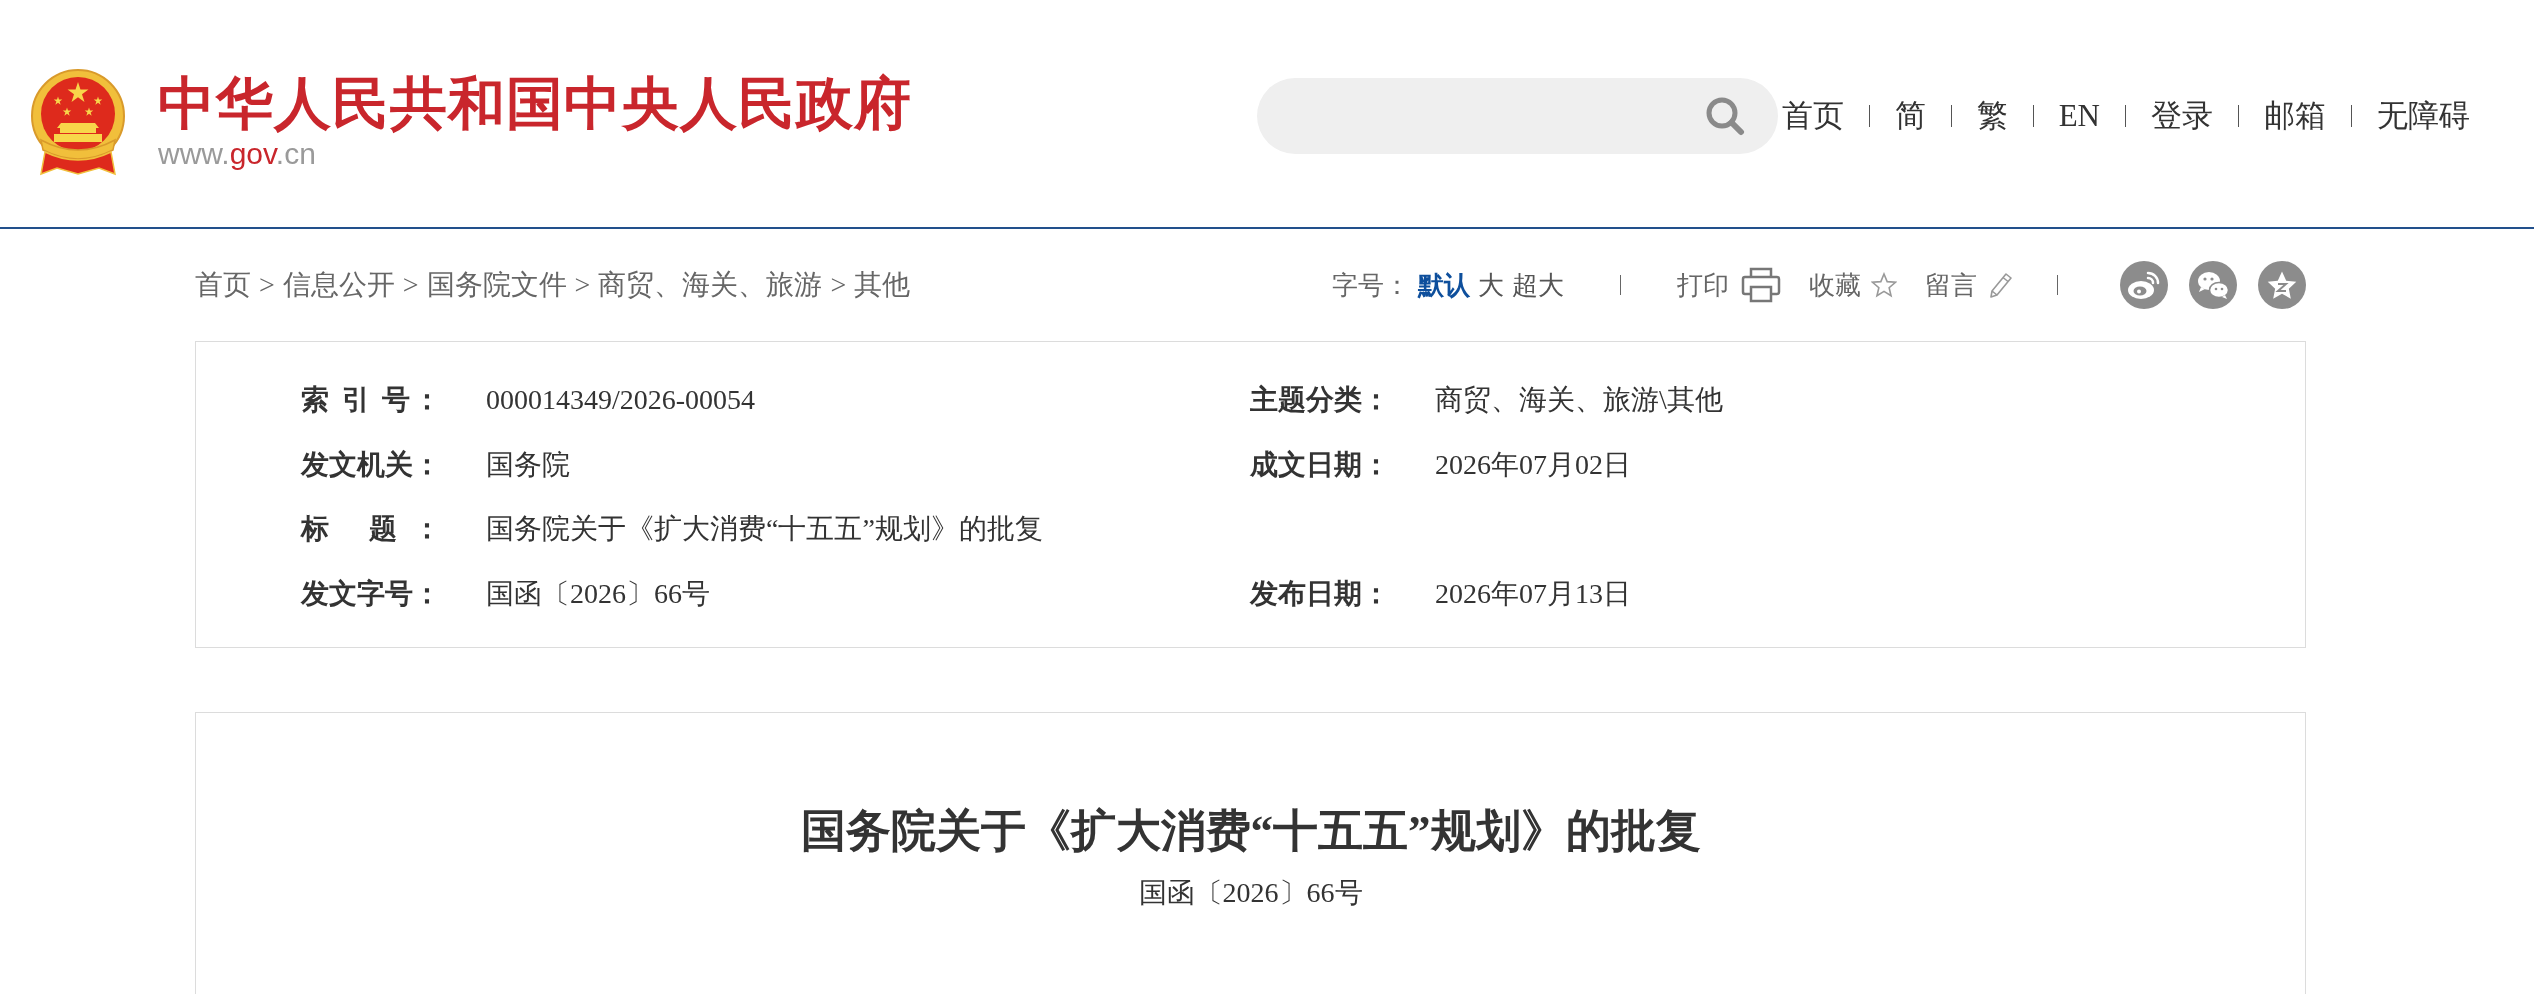 The height and width of the screenshot is (994, 2534). What do you see at coordinates (1884, 285) in the screenshot?
I see `star-icon` at bounding box center [1884, 285].